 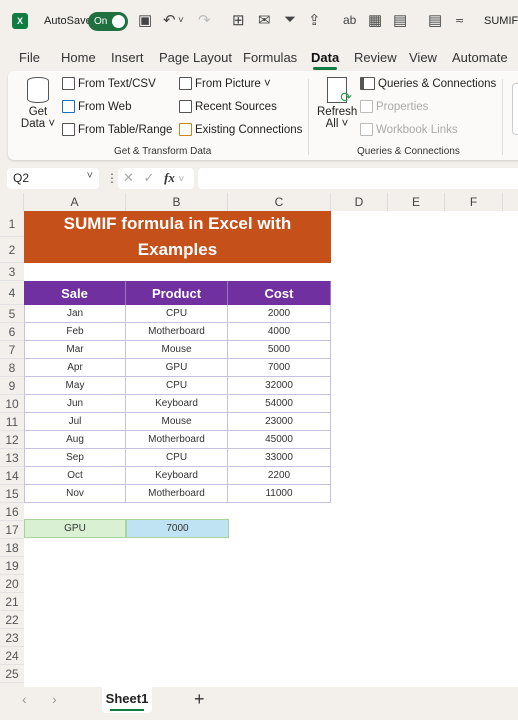 I want to click on column-header-c: C, so click(x=279, y=202).